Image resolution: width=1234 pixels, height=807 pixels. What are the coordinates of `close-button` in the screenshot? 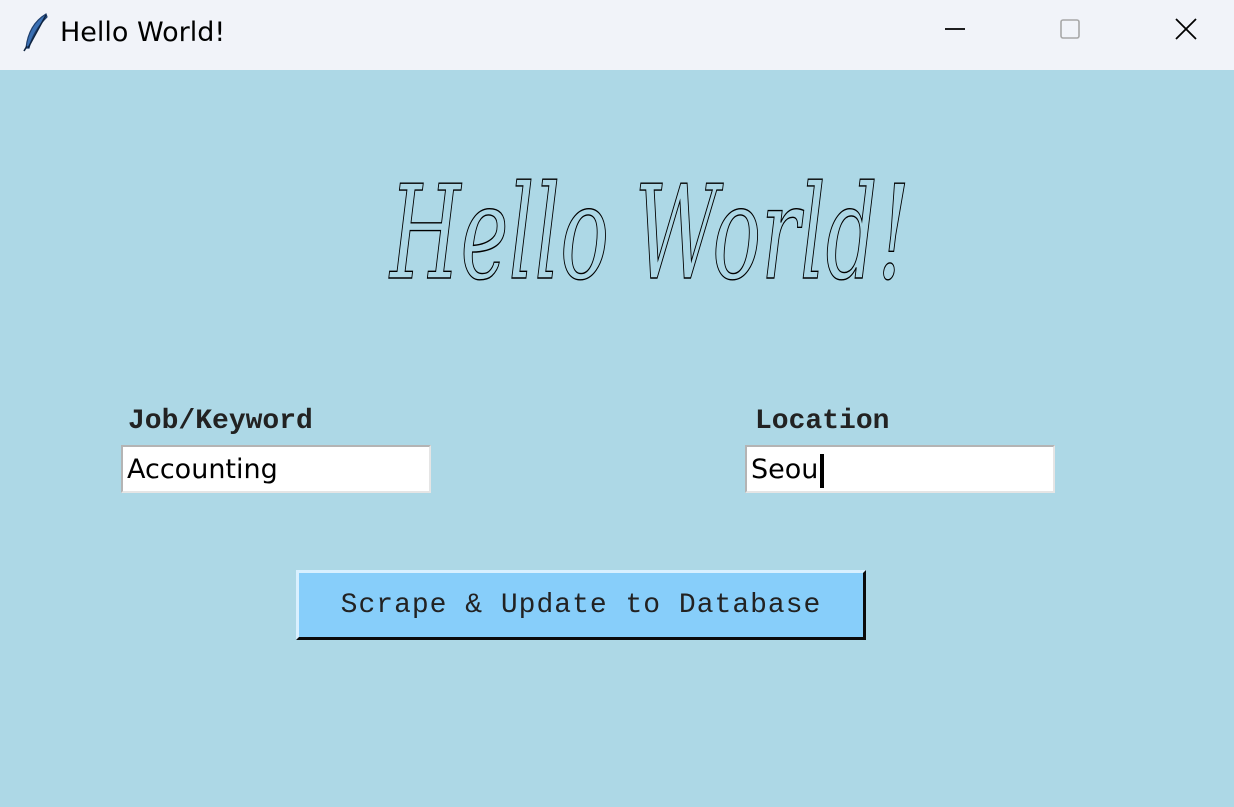 It's located at (1181, 31).